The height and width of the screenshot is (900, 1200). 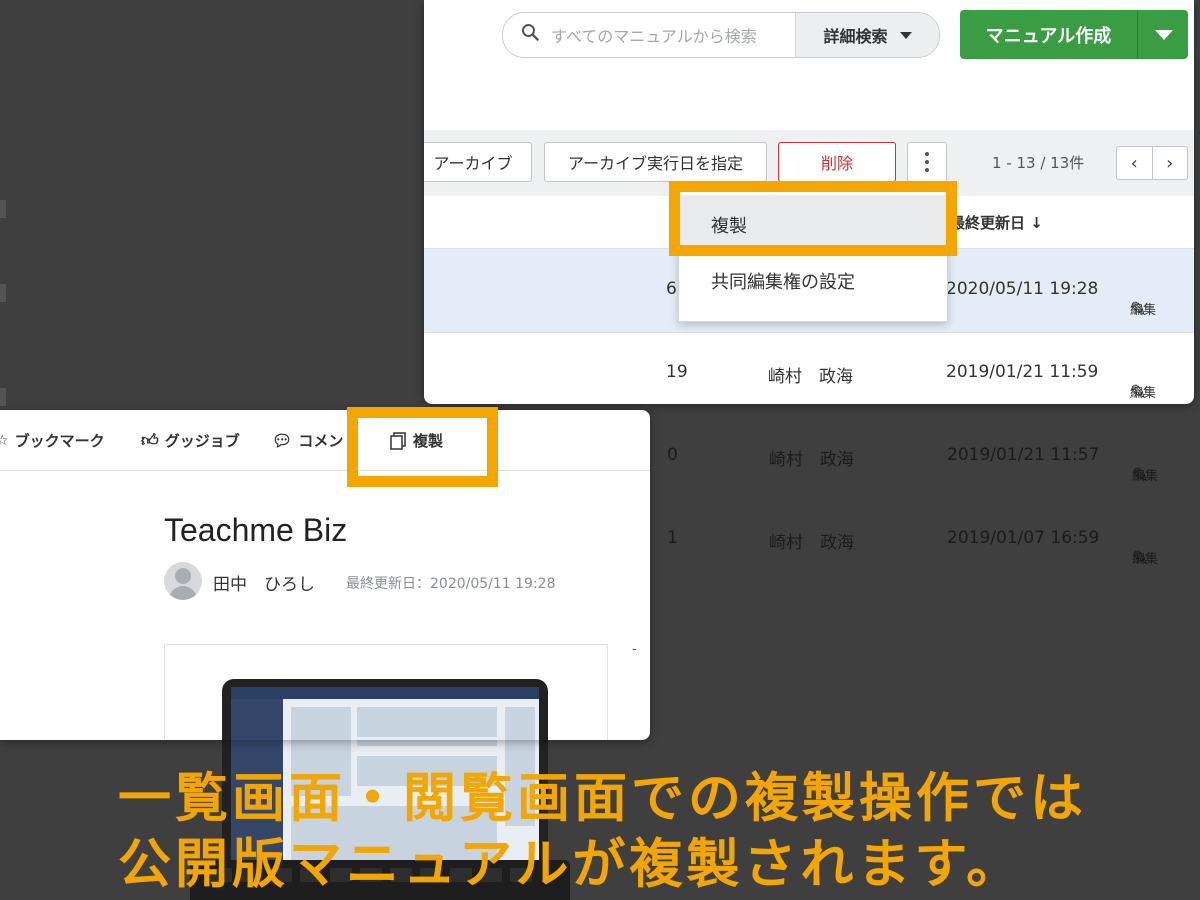 I want to click on chevron-right-icon: ›, so click(x=1170, y=163).